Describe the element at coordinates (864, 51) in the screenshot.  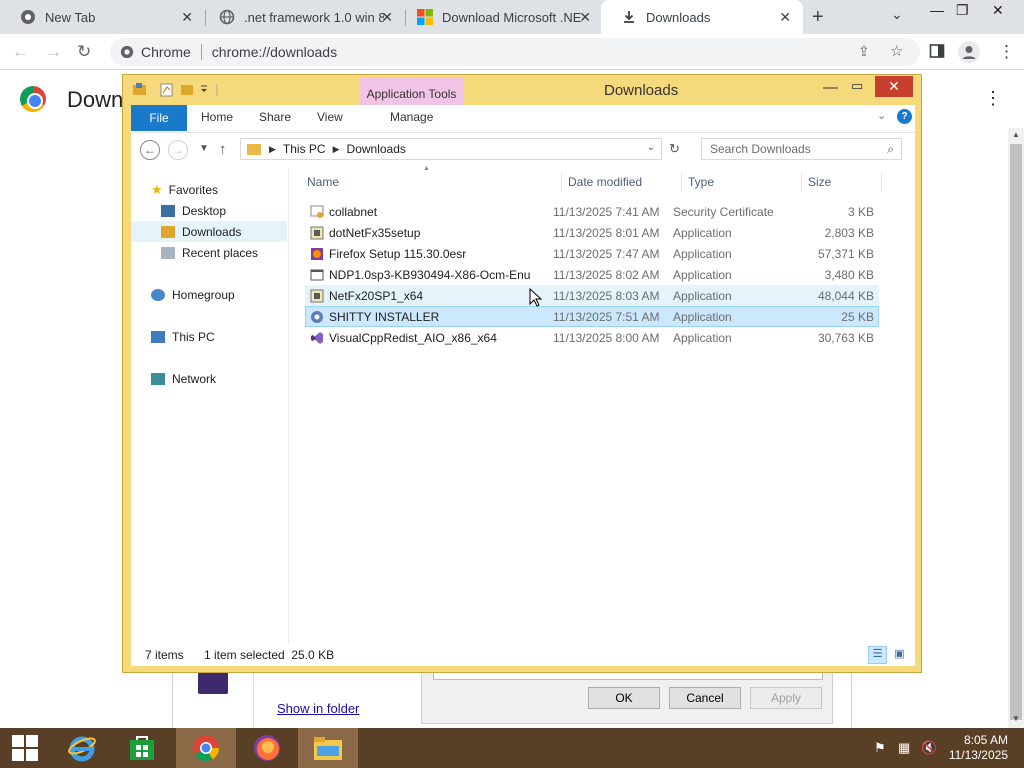
I see `share-icon: ⇪` at that location.